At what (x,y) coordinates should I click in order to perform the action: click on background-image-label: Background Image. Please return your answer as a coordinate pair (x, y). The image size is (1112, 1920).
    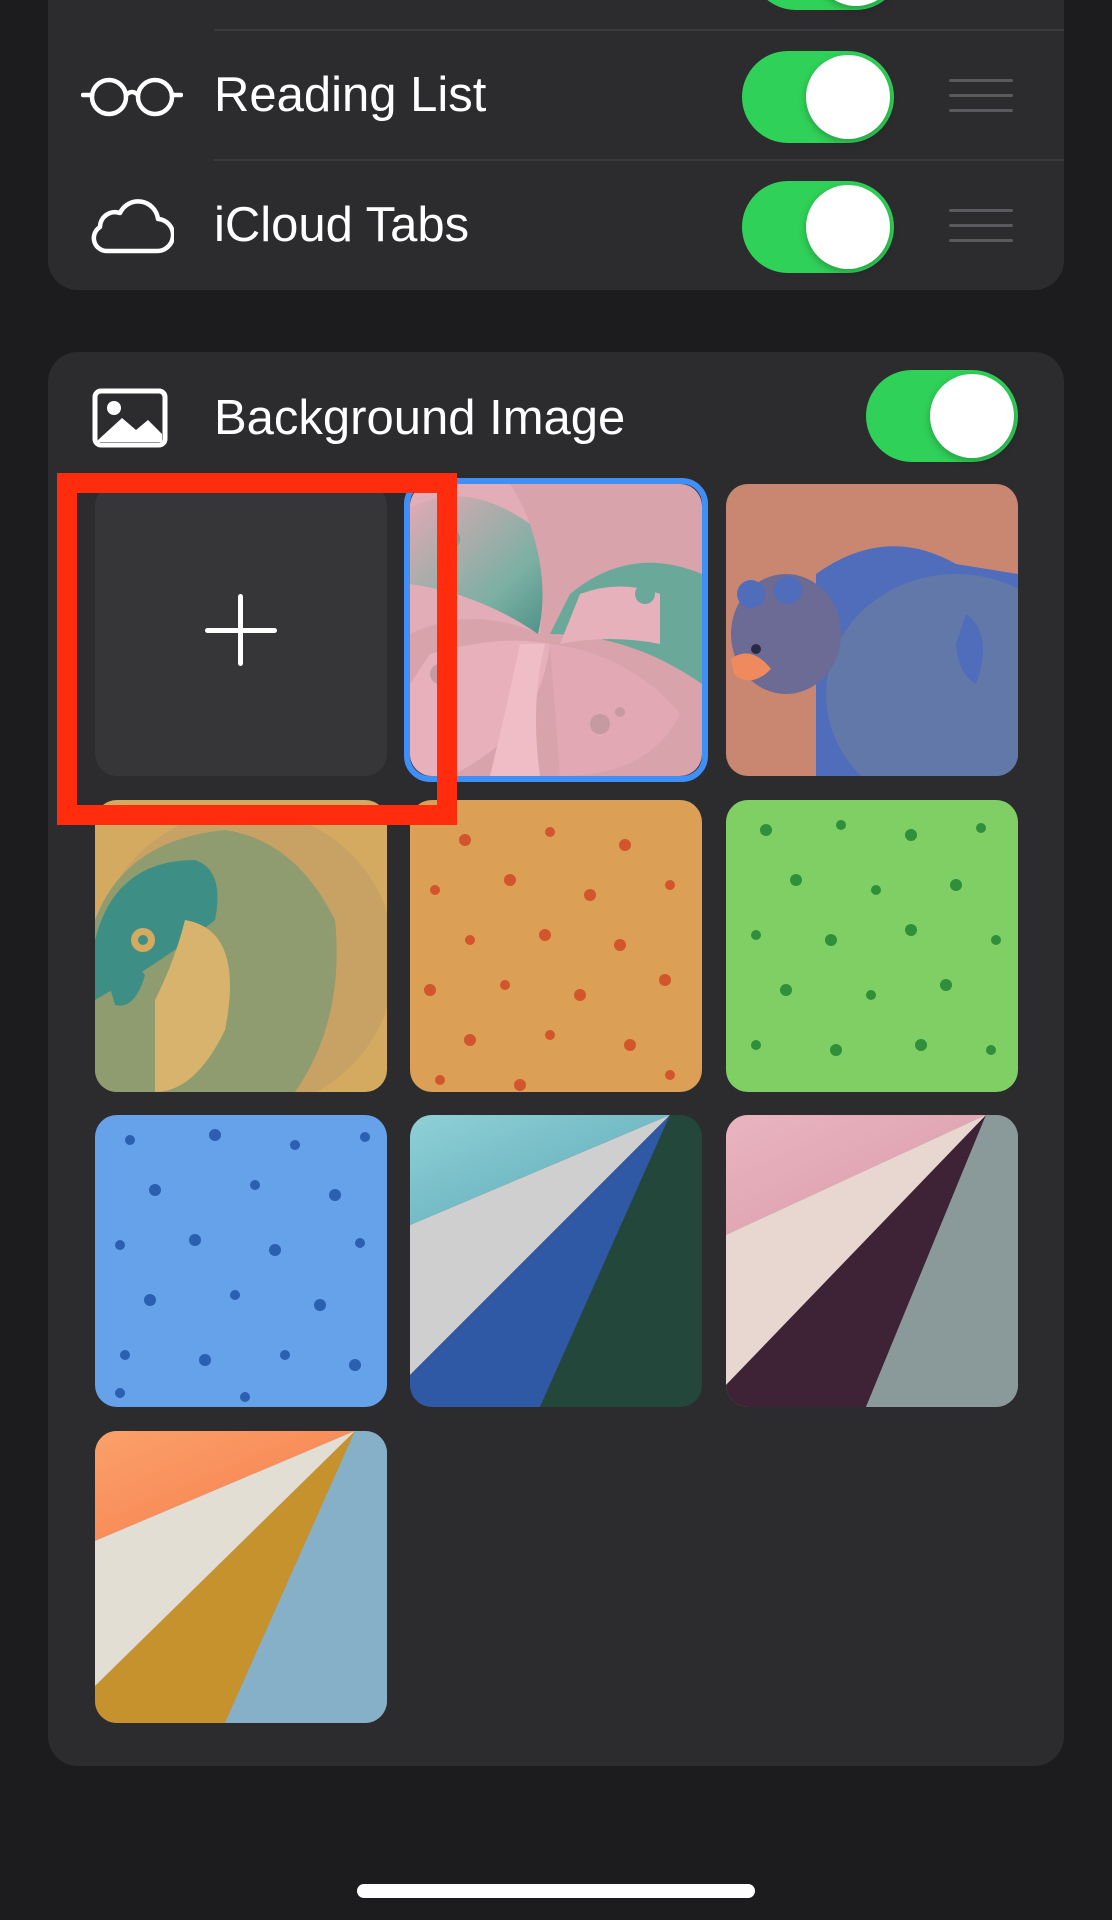
    Looking at the image, I should click on (420, 418).